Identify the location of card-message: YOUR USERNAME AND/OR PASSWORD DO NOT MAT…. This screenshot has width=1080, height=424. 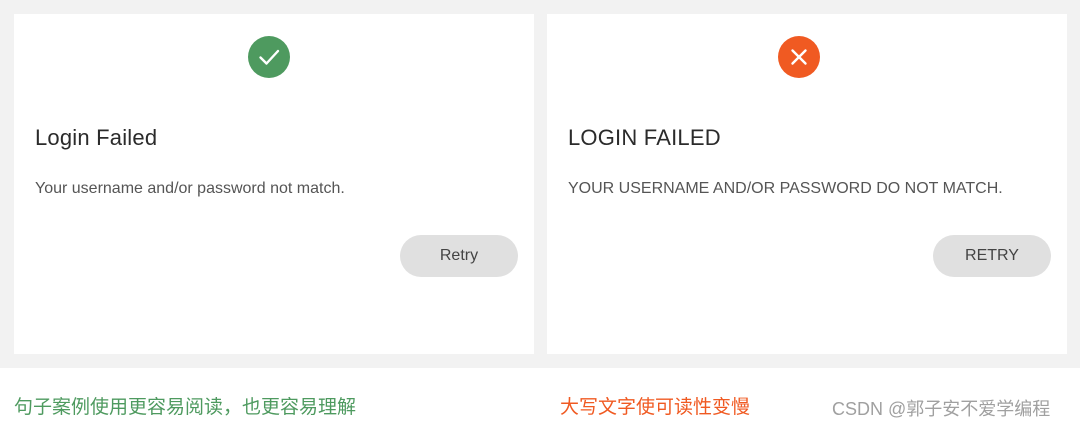
(785, 188).